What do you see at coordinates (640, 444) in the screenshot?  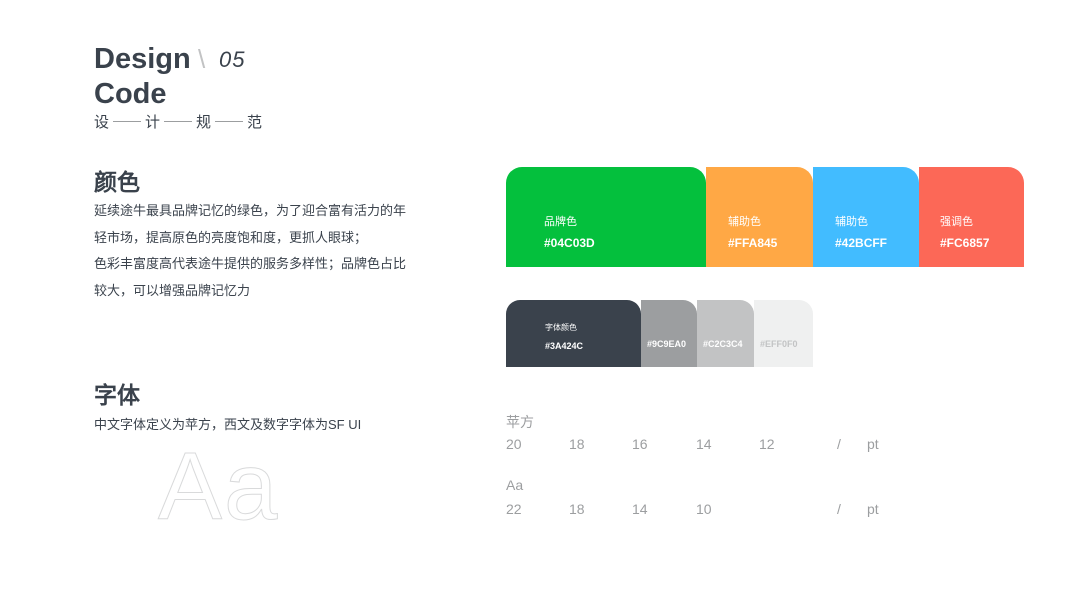 I see `font-size: 16` at bounding box center [640, 444].